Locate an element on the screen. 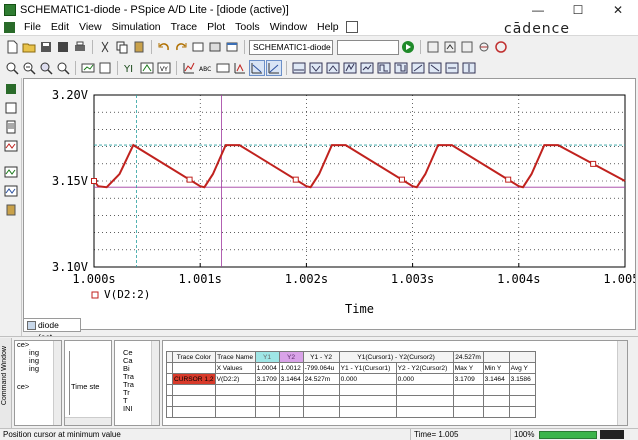  markers-icon is located at coordinates (467, 47).